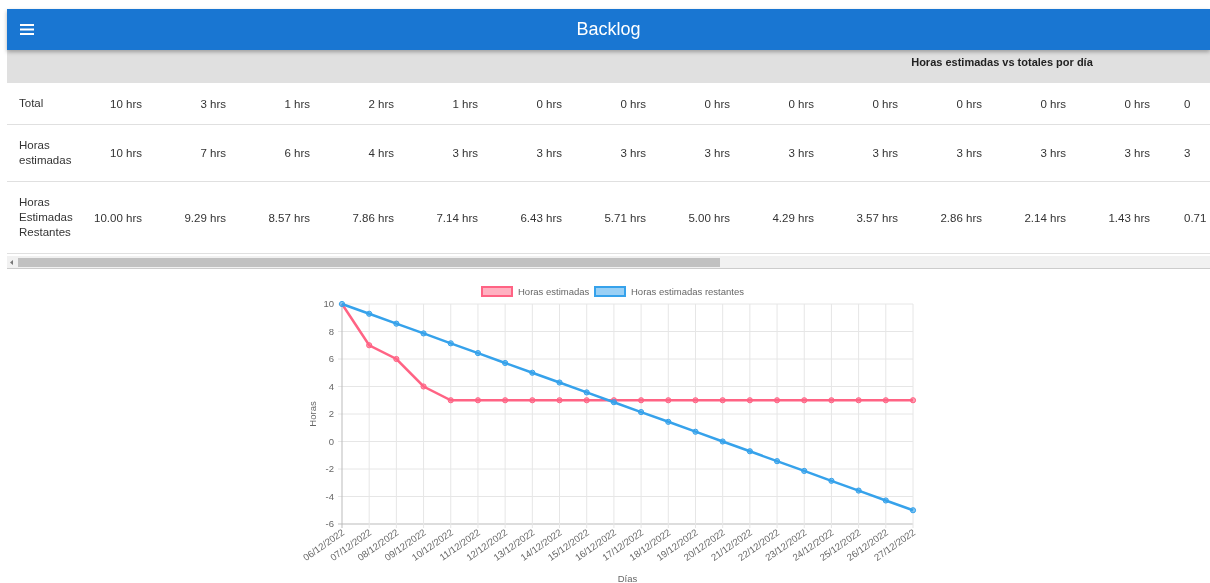  I want to click on table-cell: 7.14 hrs, so click(457, 217).